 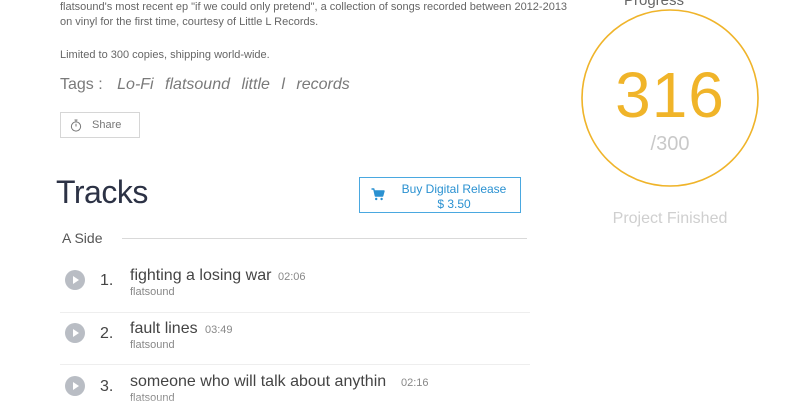 I want to click on tag-lofi: Lo-Fi, so click(x=135, y=84).